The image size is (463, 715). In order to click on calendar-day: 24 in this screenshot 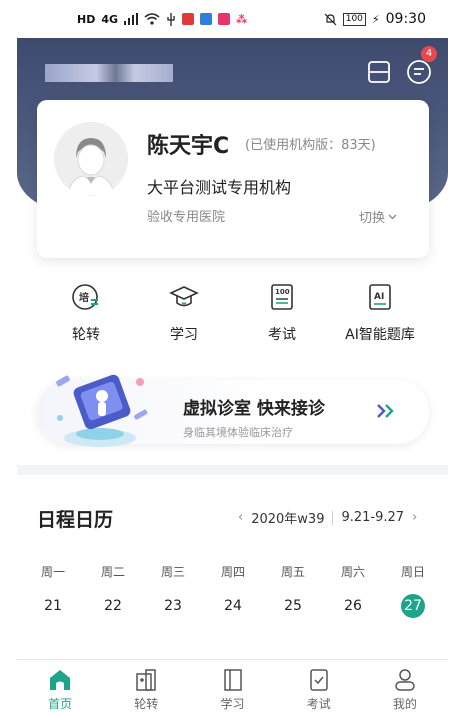, I will do `click(233, 606)`.